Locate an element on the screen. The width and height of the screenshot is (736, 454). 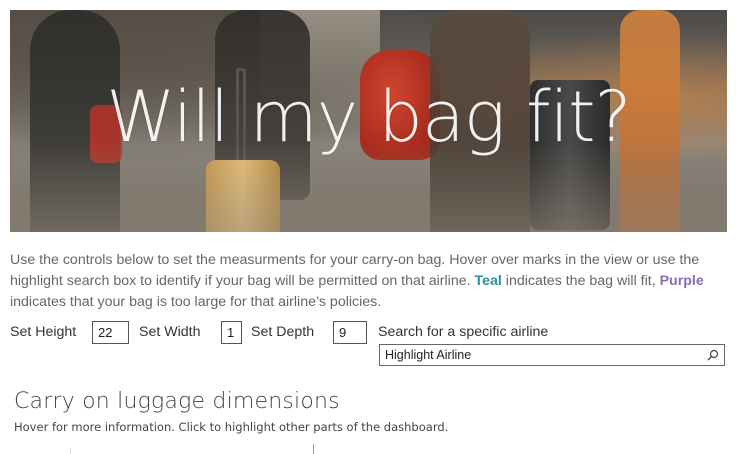
instructions-part-2: indicates the bag will fit, is located at coordinates (580, 281).